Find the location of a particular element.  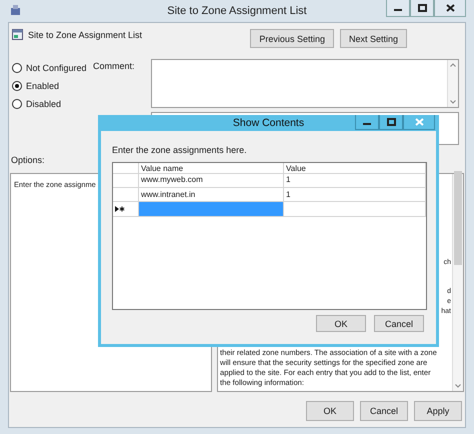

column-header: Value name is located at coordinates (211, 168).